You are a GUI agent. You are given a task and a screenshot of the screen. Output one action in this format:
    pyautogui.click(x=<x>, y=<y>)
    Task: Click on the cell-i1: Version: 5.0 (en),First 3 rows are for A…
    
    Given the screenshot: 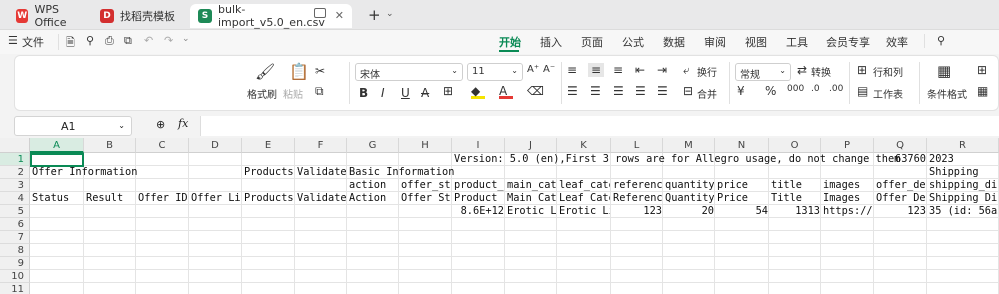 What is the action you would take?
    pyautogui.click(x=677, y=159)
    